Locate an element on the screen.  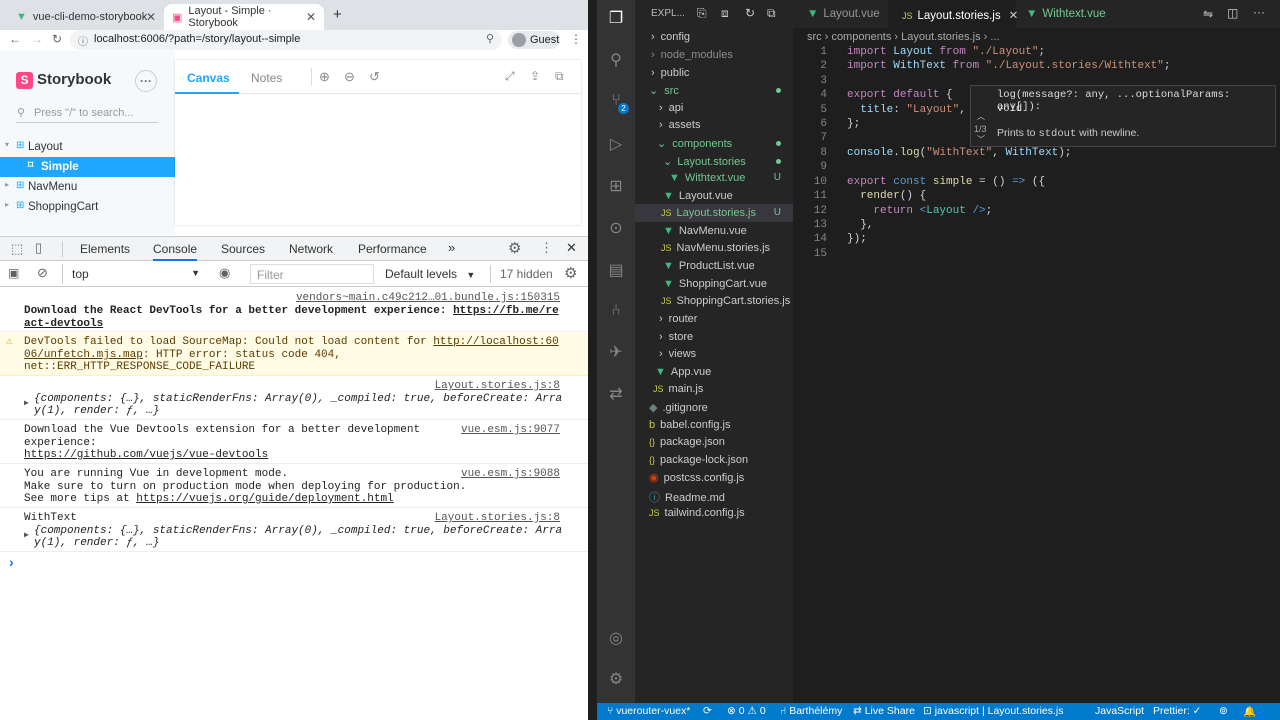
code-line: export default { is located at coordinates (900, 95).